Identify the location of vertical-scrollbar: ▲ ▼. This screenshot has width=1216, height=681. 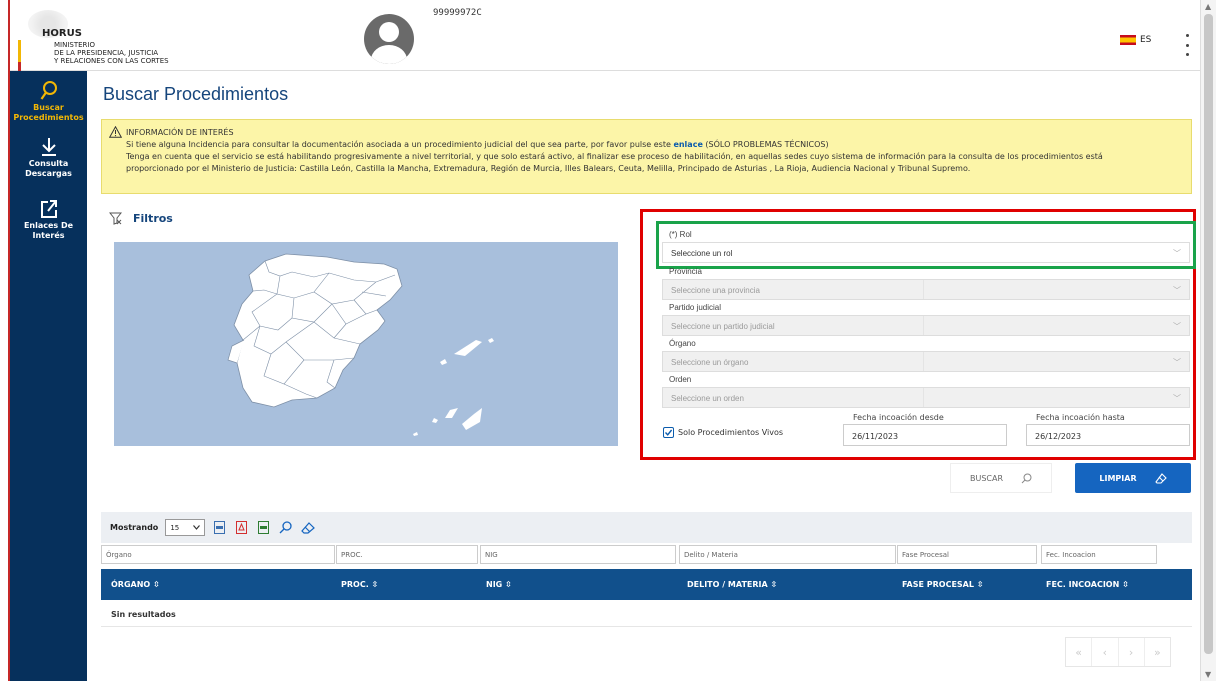
(1208, 340).